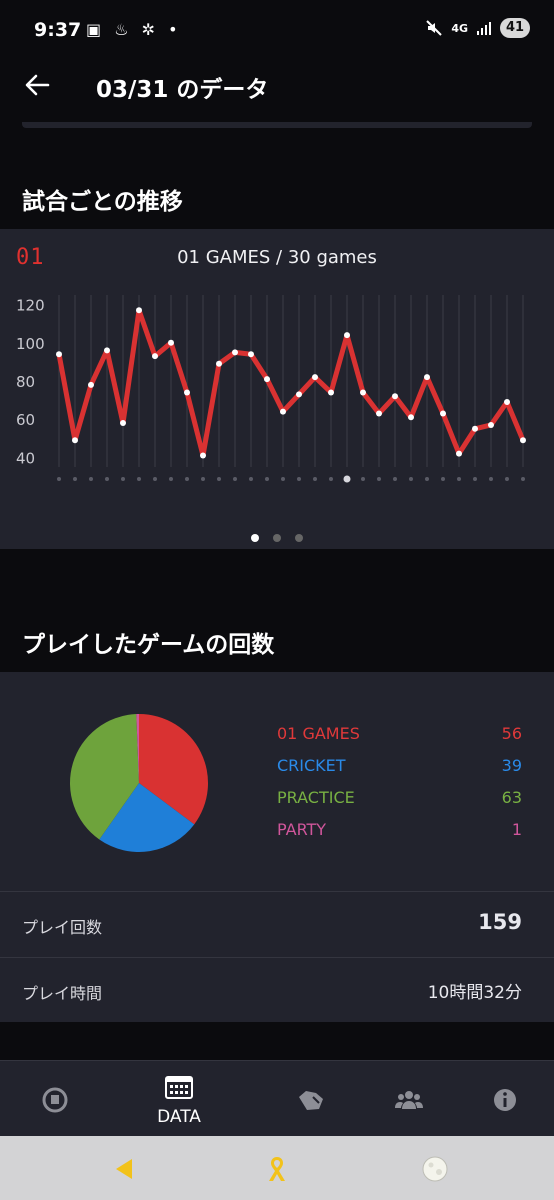 The image size is (554, 1200). Describe the element at coordinates (484, 28) in the screenshot. I see `signal-icon` at that location.